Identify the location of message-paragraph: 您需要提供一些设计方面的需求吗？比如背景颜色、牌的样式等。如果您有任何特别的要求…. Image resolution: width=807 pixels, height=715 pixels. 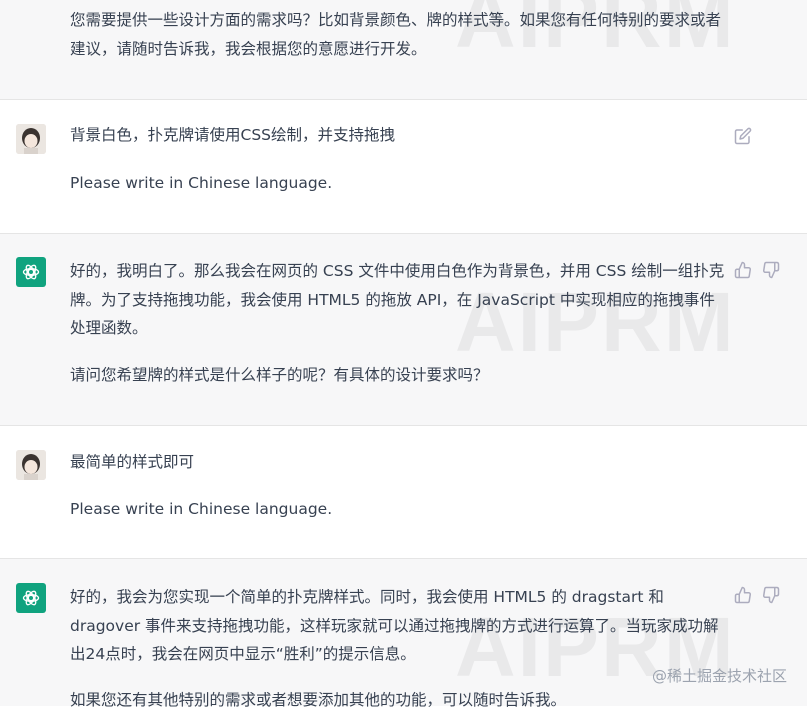
(396, 34).